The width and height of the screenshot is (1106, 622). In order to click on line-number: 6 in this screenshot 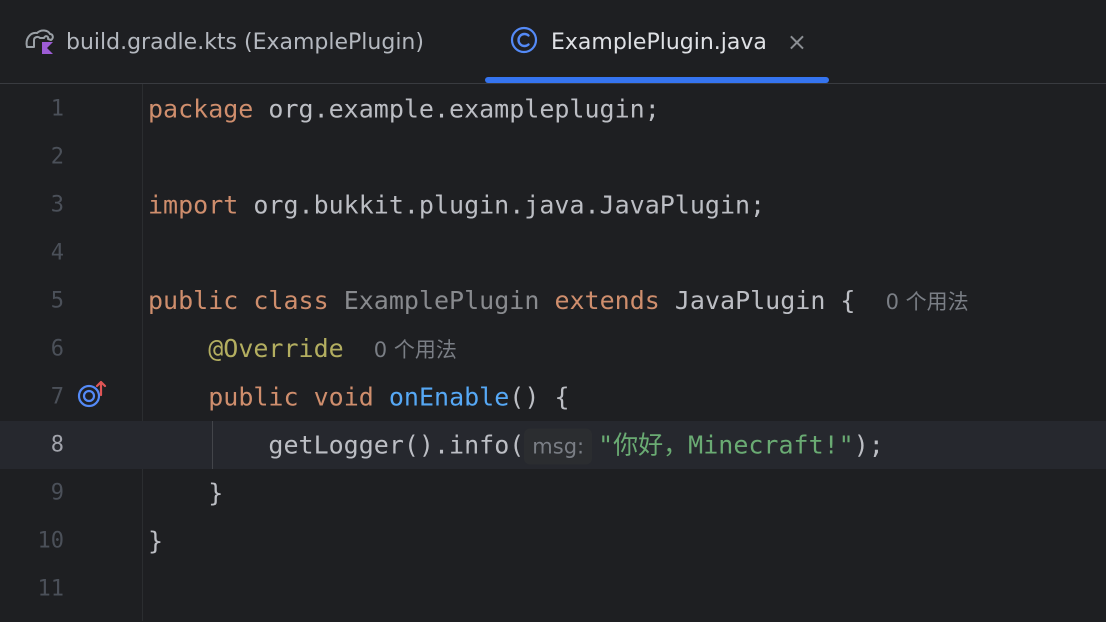, I will do `click(57, 349)`.